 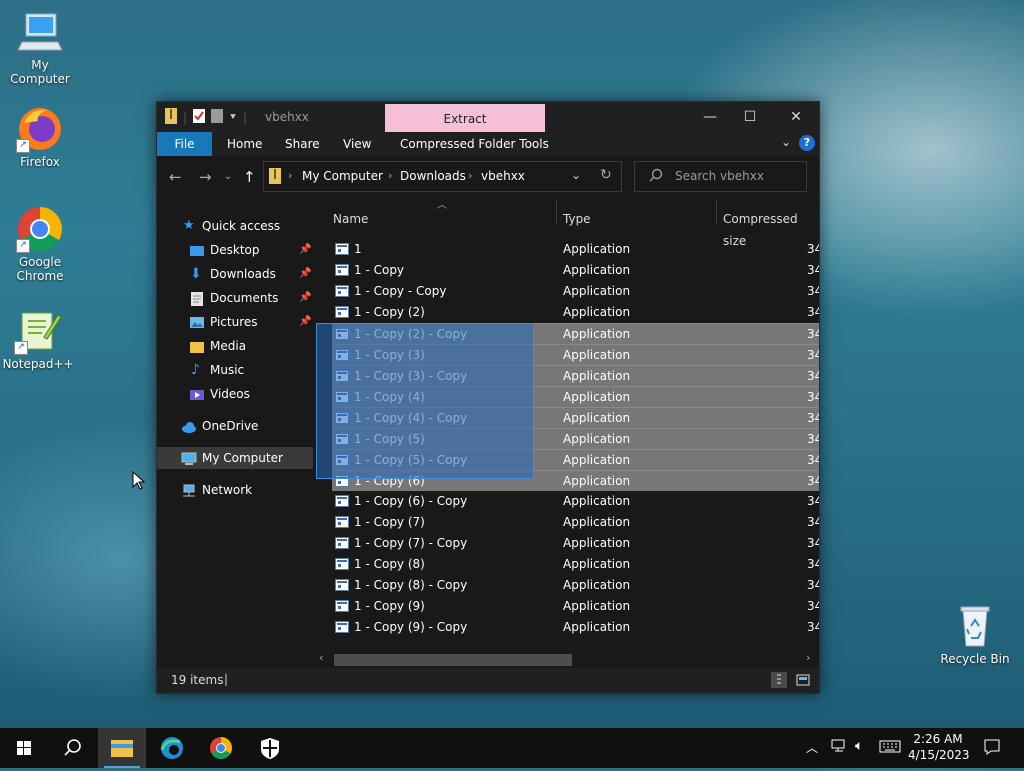 I want to click on expand-ribbon-icon: ⌄, so click(x=786, y=142).